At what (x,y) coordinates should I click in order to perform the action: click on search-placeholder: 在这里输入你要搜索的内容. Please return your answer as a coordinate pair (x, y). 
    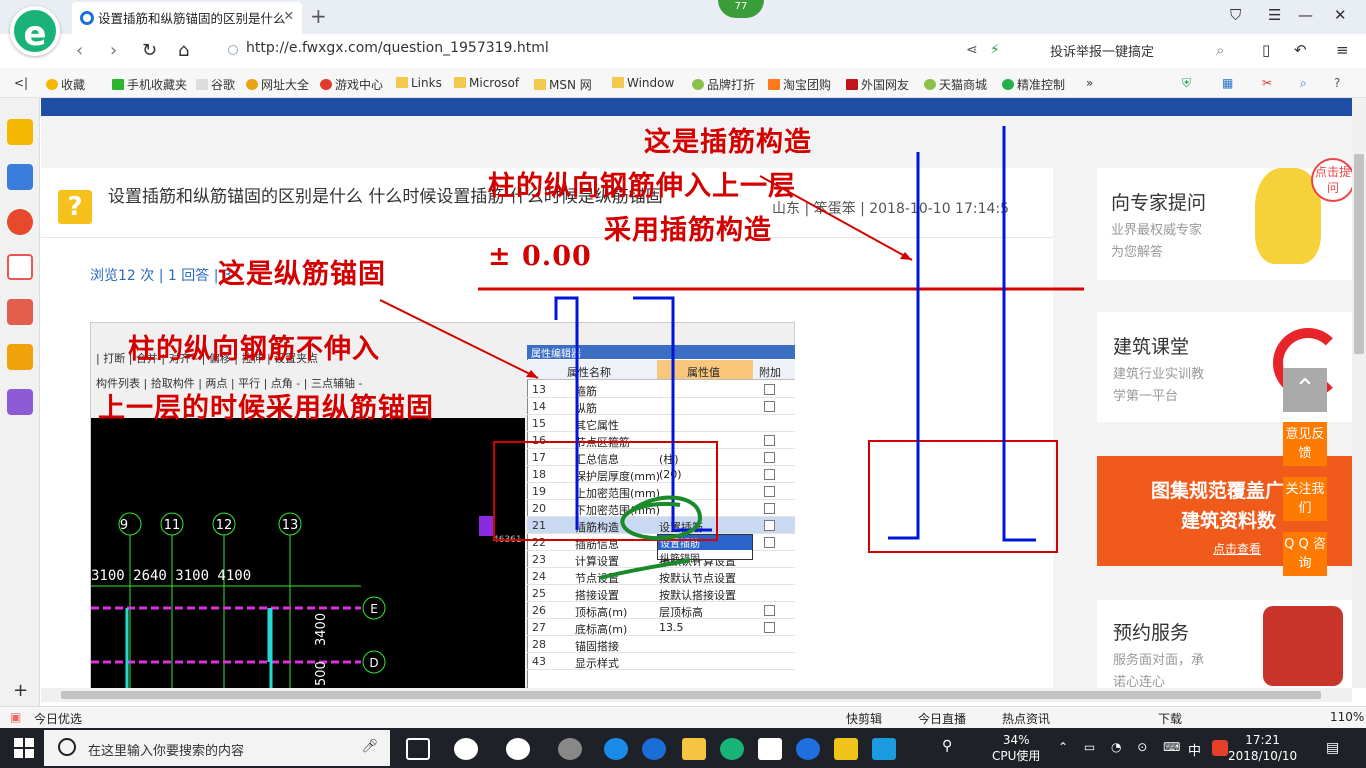
    Looking at the image, I should click on (166, 751).